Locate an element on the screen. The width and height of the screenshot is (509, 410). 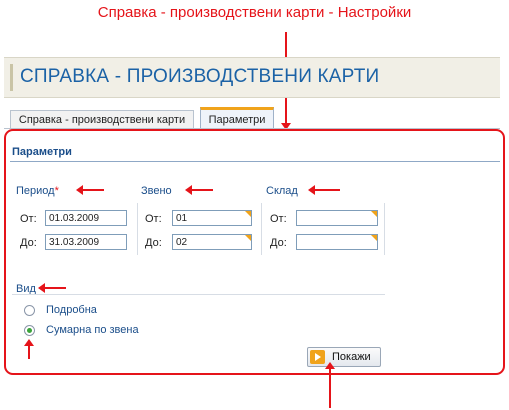
page-header: СПРАВКА - ПРОИЗВОДСТВЕНИ КАРТИ is located at coordinates (252, 77).